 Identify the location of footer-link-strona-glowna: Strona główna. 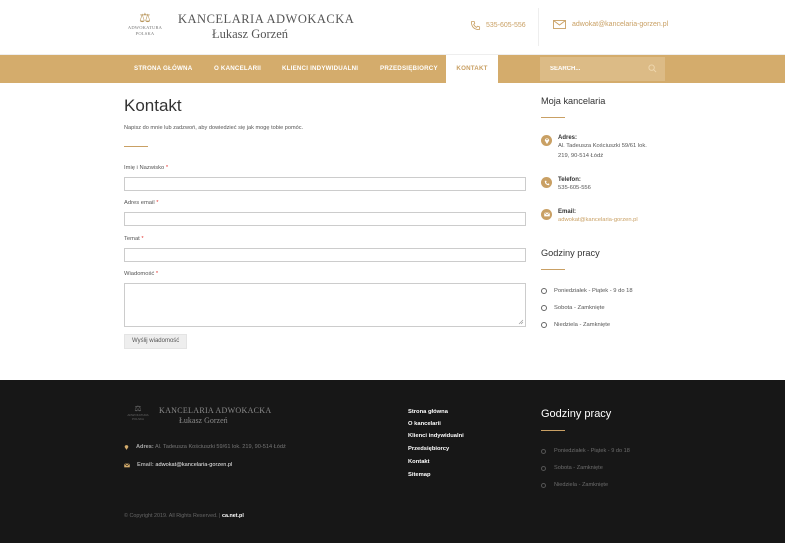
(428, 412).